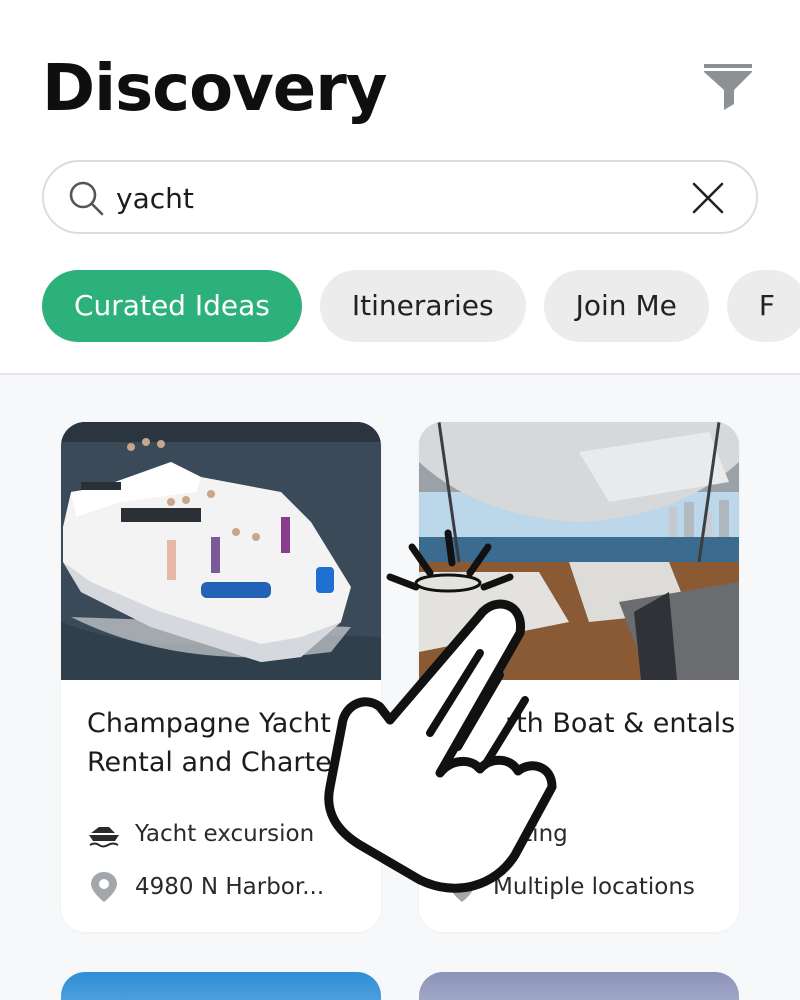 Image resolution: width=800 pixels, height=1000 pixels. What do you see at coordinates (440, 711) in the screenshot?
I see `tap-hand-icon` at bounding box center [440, 711].